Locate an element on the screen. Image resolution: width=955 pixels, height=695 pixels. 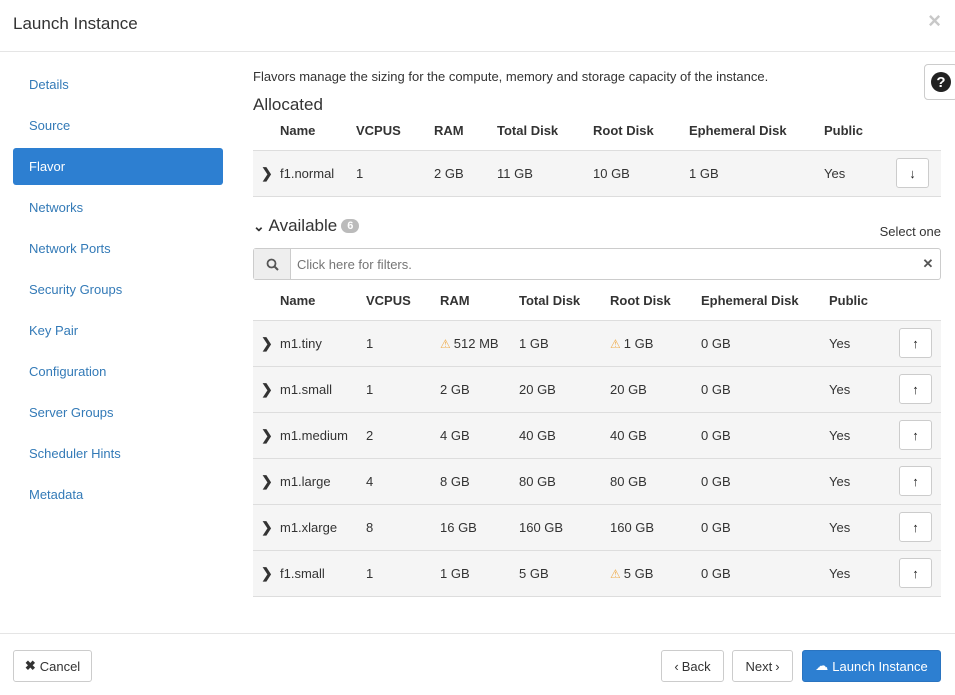
cell-total-disk: 160 GB is located at coordinates (564, 526).